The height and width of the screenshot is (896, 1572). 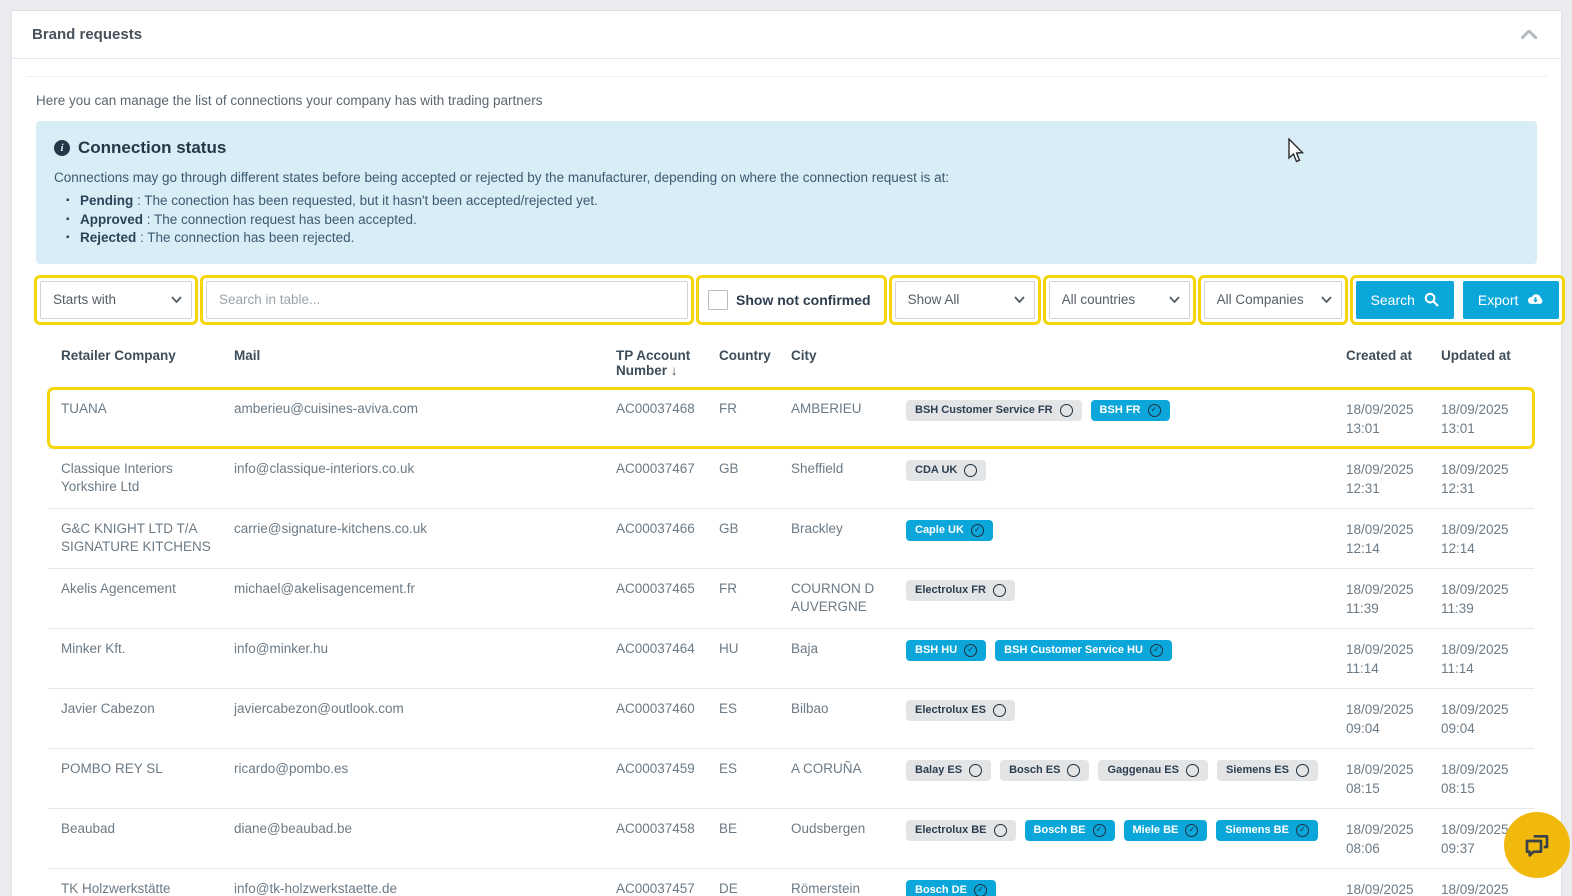 What do you see at coordinates (1481, 363) in the screenshot?
I see `column-header-updated-at: Updated at` at bounding box center [1481, 363].